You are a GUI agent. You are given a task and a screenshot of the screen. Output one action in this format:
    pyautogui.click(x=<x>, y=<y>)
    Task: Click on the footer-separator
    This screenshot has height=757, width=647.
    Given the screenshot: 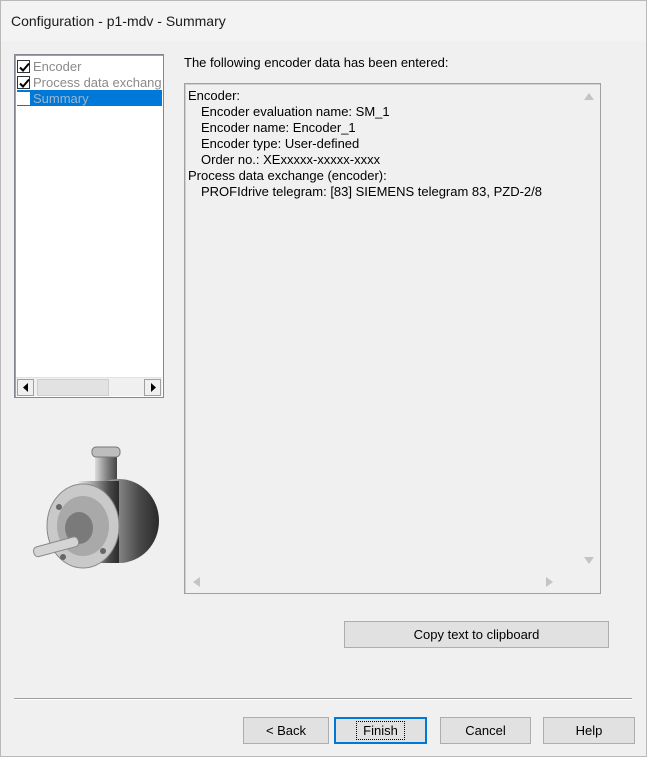 What is the action you would take?
    pyautogui.click(x=323, y=699)
    